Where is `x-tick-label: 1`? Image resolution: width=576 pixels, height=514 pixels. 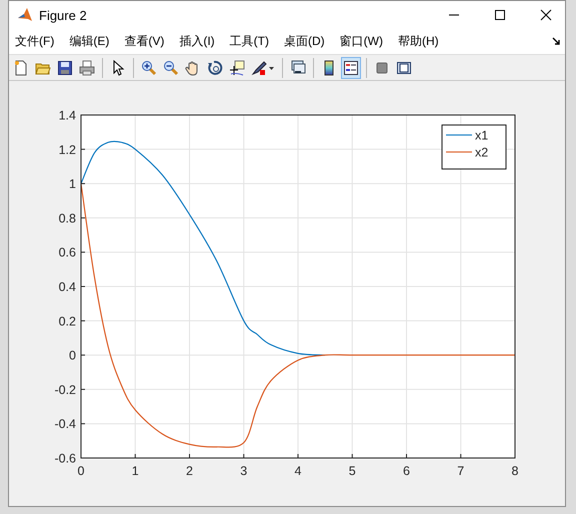 x-tick-label: 1 is located at coordinates (135, 471).